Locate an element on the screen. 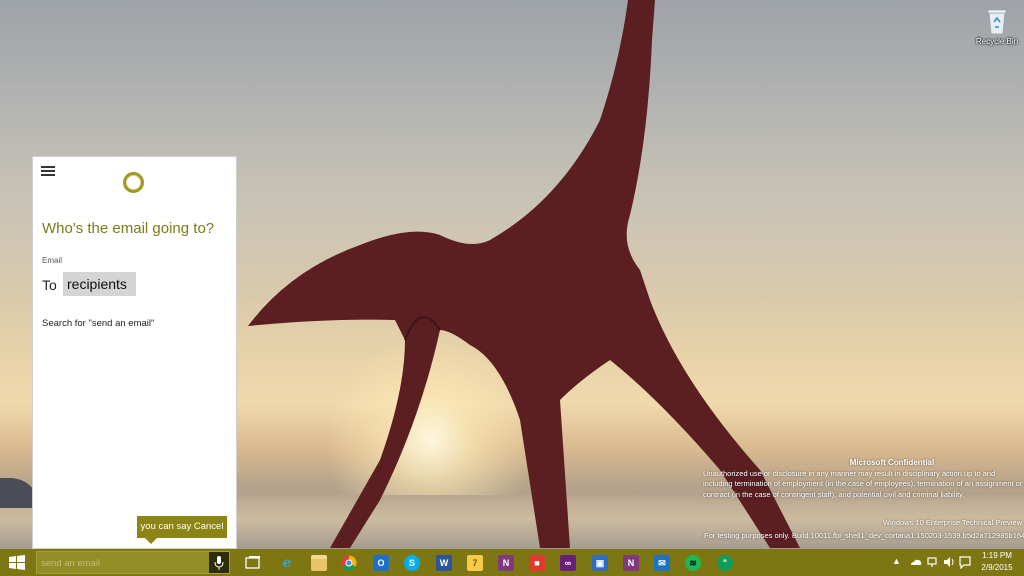 The image size is (1024, 576). file-explorer-button is located at coordinates (319, 563).